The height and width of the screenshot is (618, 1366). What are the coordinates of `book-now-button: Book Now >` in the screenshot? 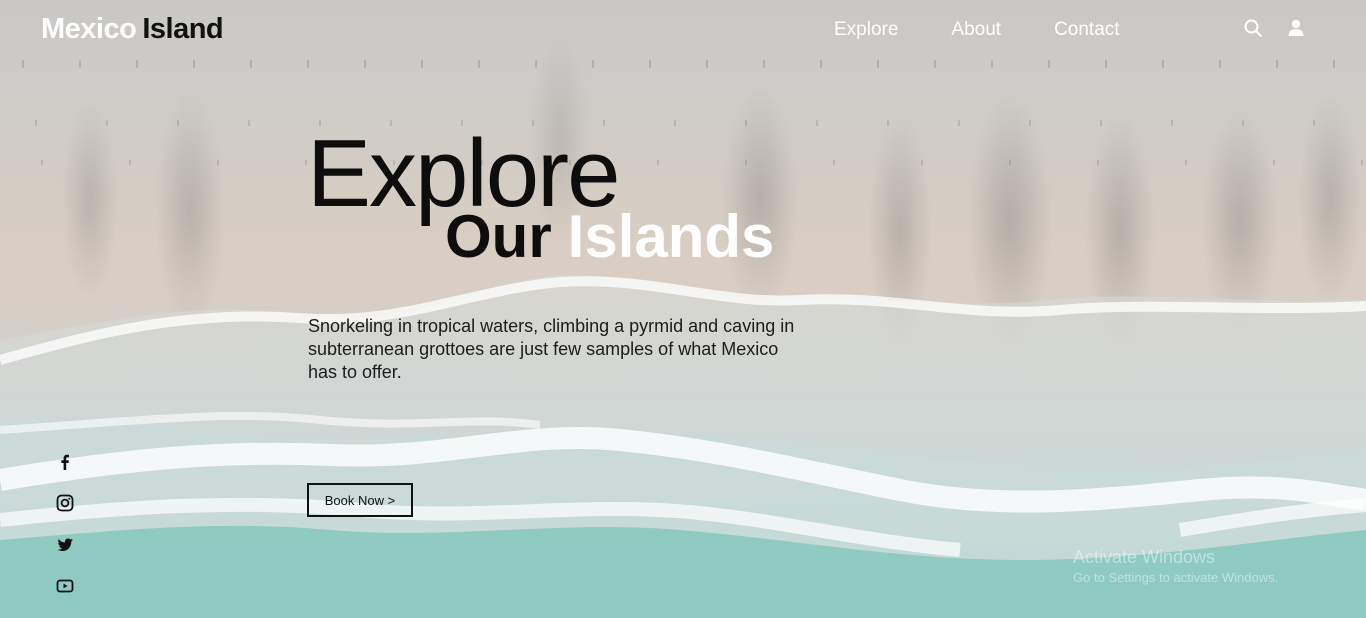 It's located at (360, 500).